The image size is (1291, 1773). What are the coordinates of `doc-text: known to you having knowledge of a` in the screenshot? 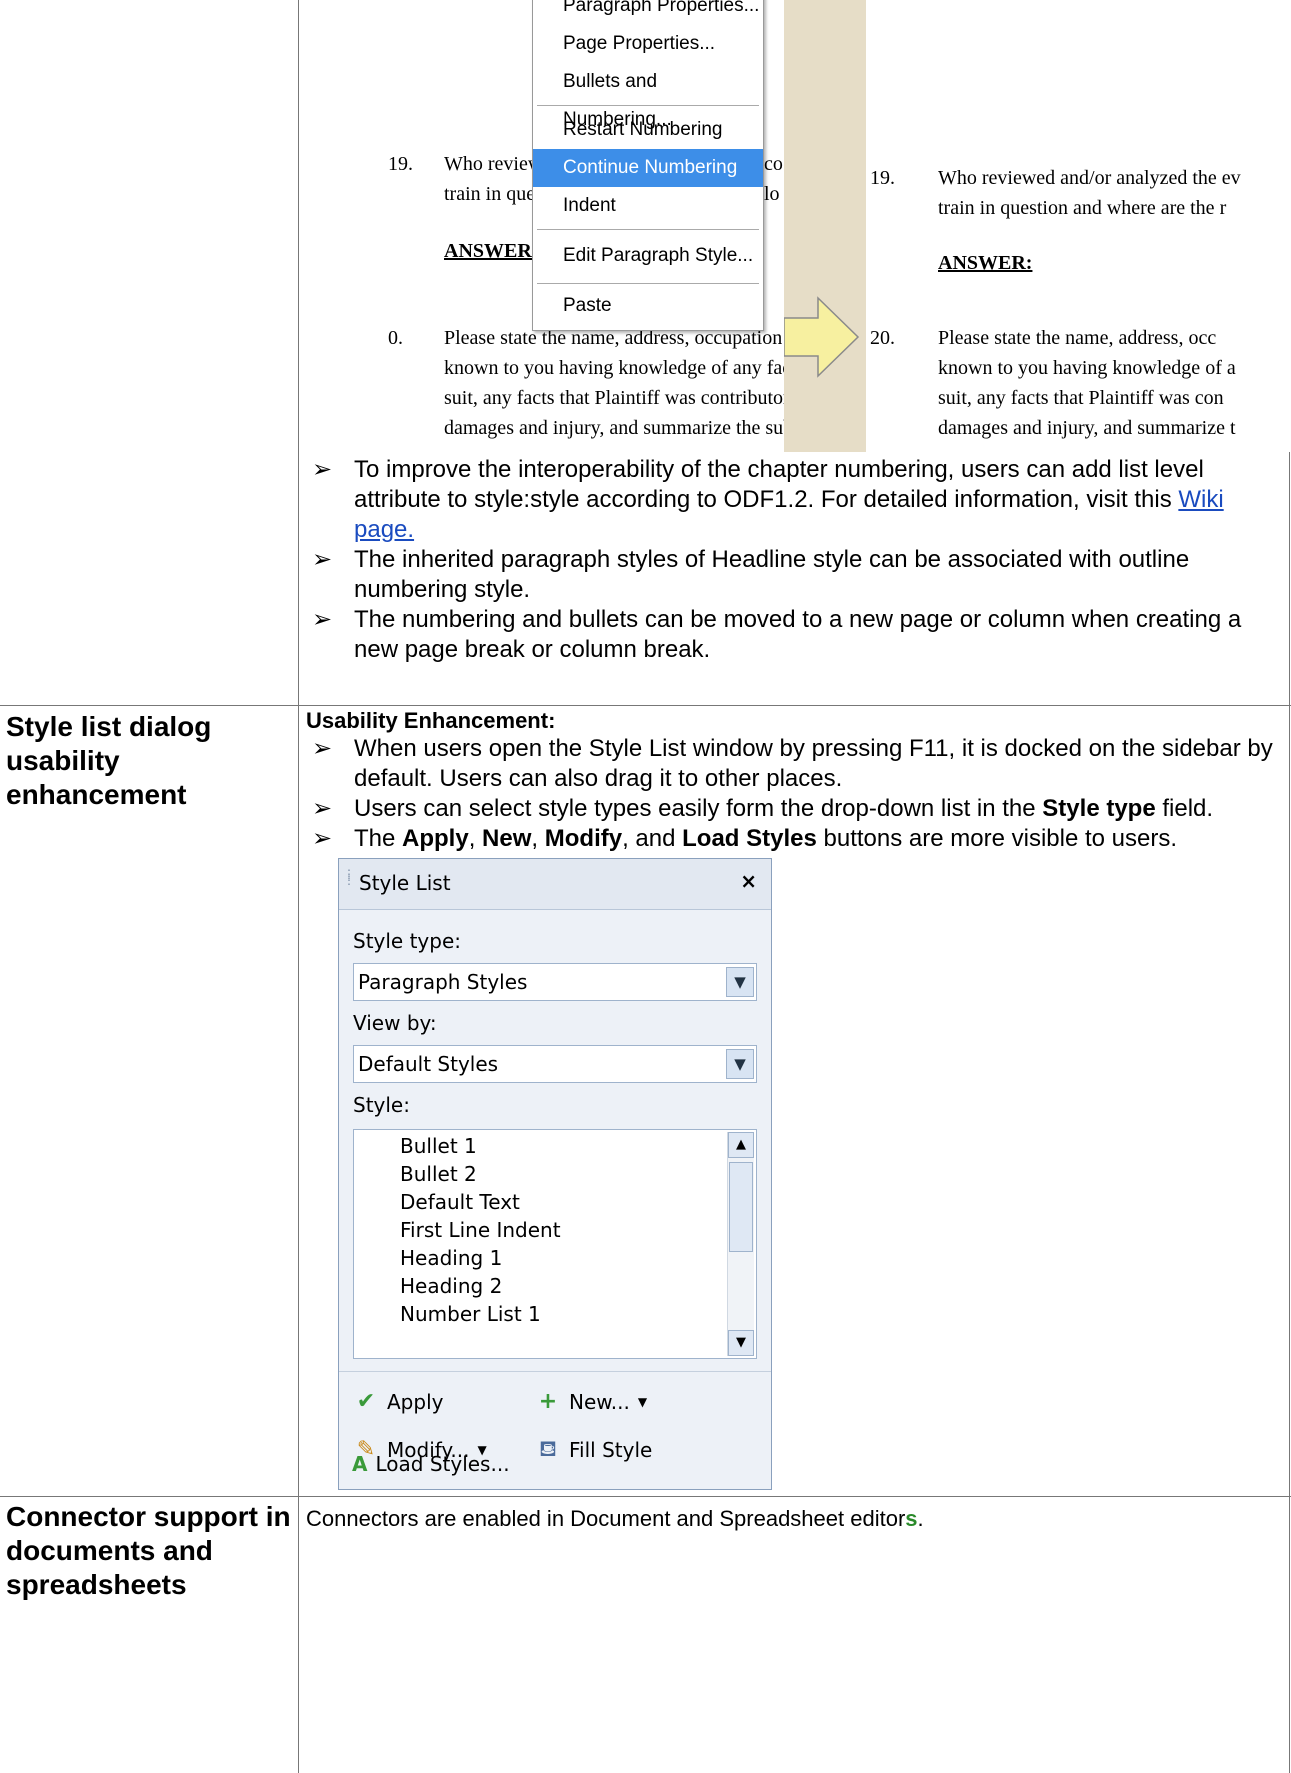 It's located at (1087, 368).